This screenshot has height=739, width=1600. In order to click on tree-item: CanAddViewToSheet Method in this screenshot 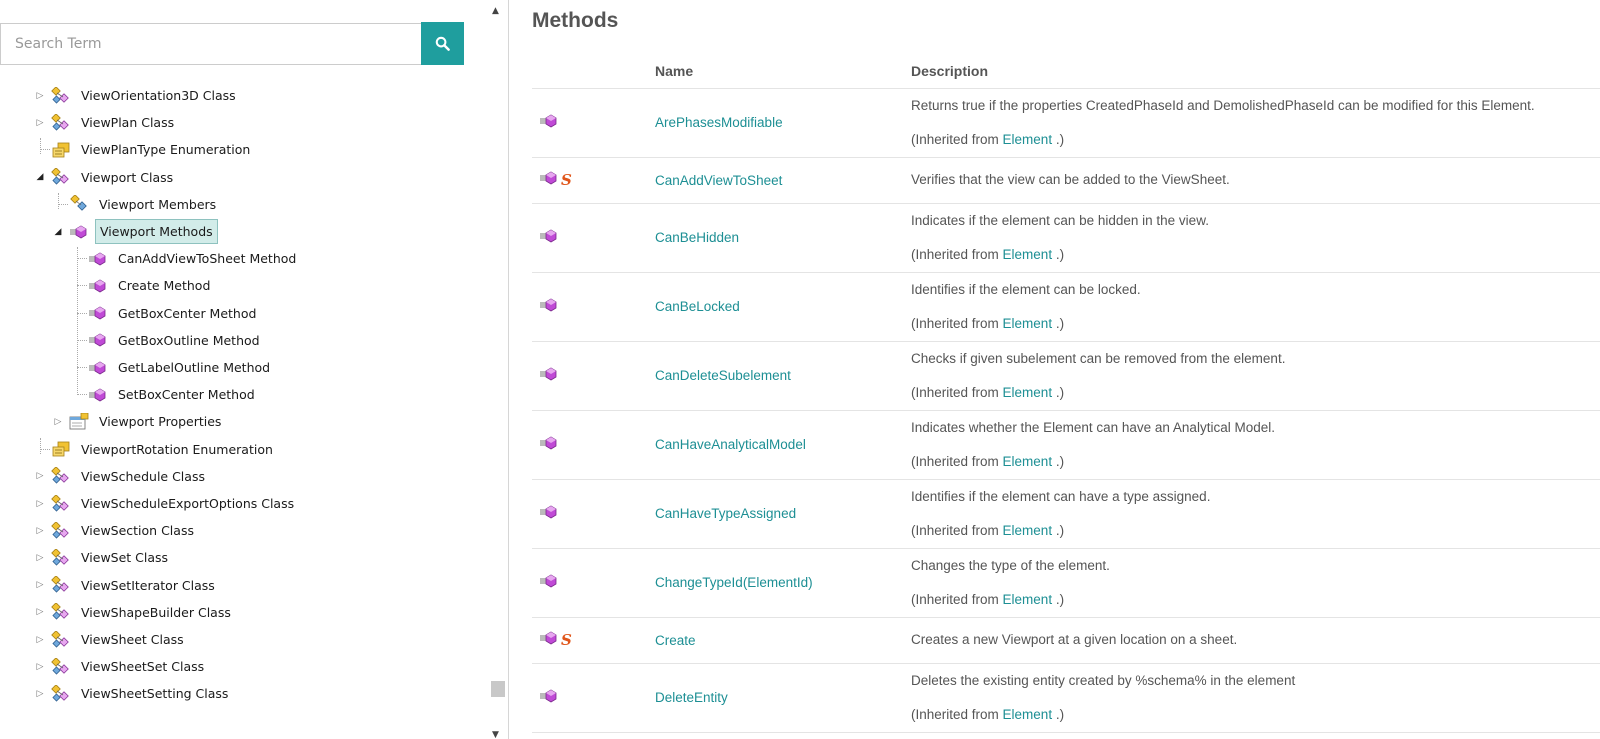, I will do `click(185, 258)`.